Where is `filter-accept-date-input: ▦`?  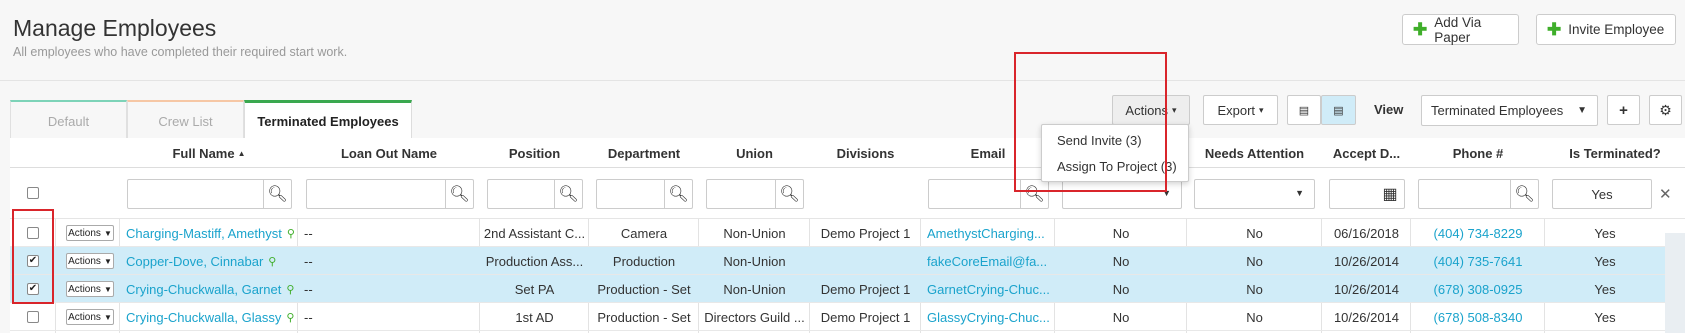 filter-accept-date-input: ▦ is located at coordinates (1367, 194).